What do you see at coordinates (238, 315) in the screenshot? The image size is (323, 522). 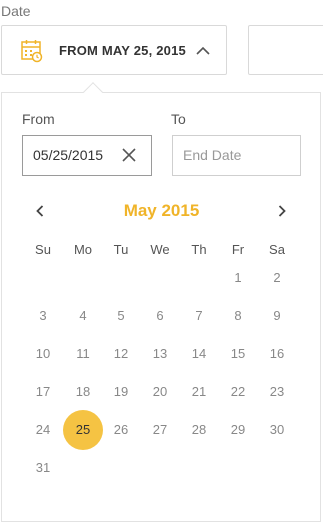 I see `calendar-day: 8` at bounding box center [238, 315].